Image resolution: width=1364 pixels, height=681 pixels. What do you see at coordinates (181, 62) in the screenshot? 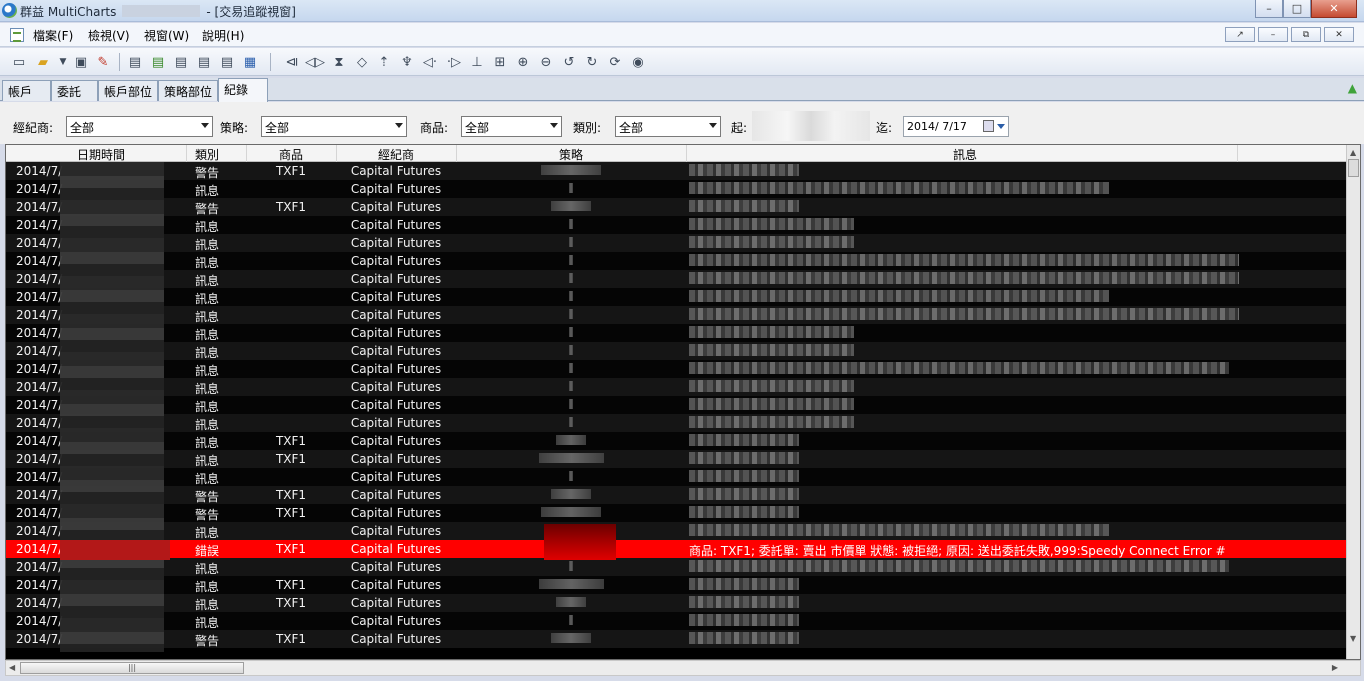
I see `doc-3-icon: ▤` at bounding box center [181, 62].